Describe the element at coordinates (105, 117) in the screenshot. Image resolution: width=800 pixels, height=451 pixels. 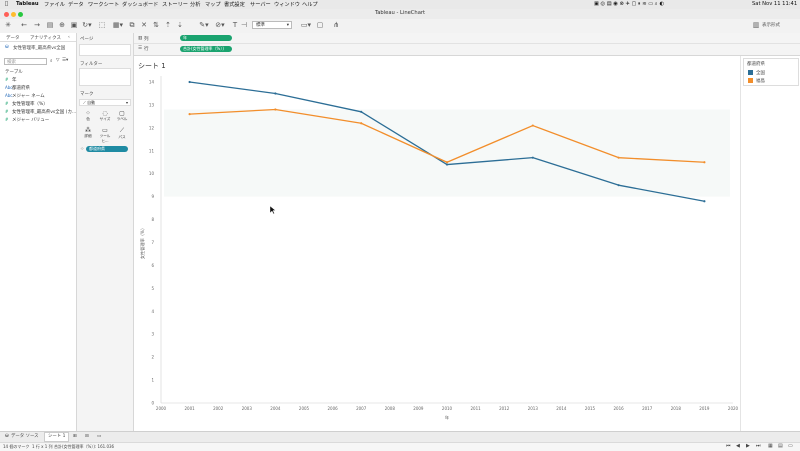
I see `size-mark-button: ◌ サイズ` at that location.